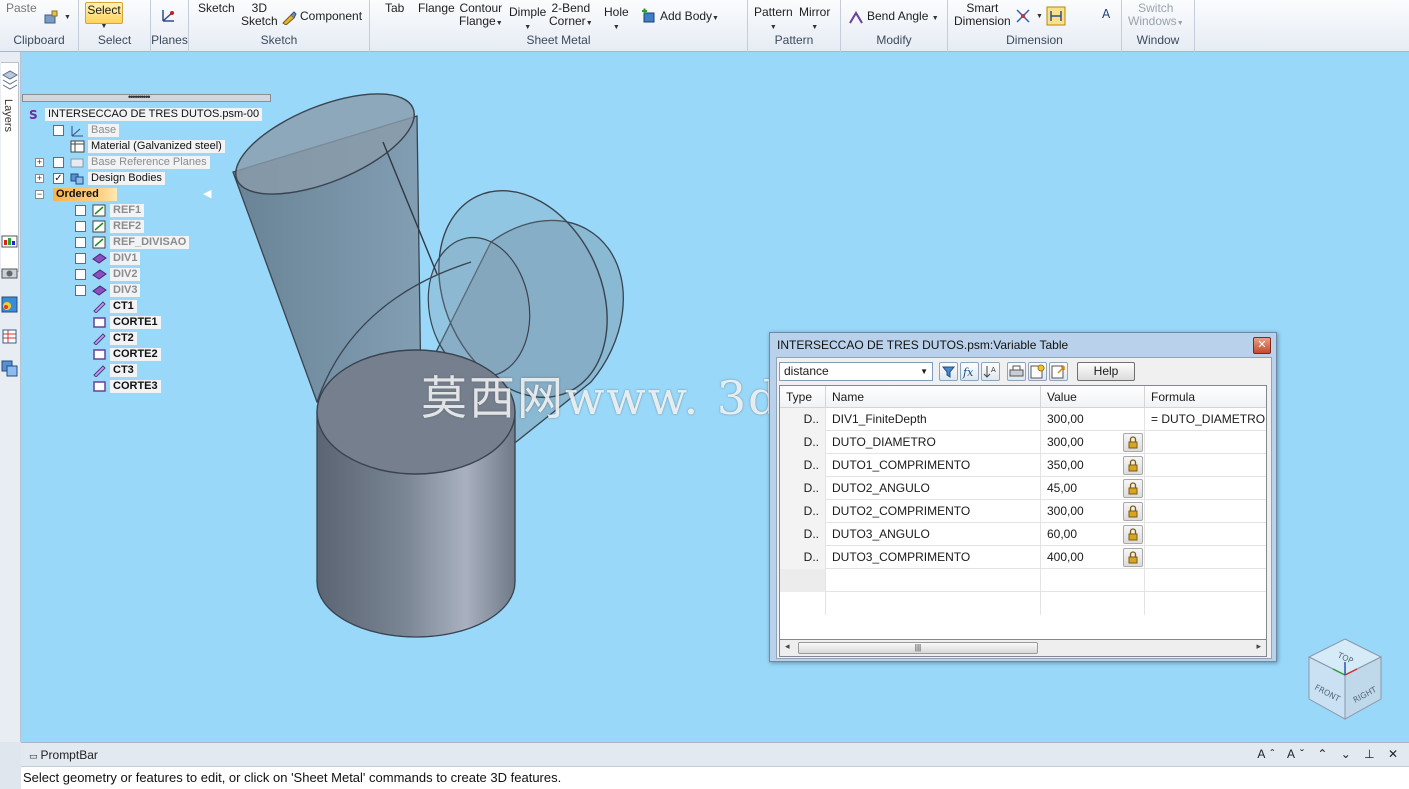 This screenshot has width=1409, height=789. Describe the element at coordinates (1093, 488) in the screenshot. I see `cell-value: 45,00` at that location.